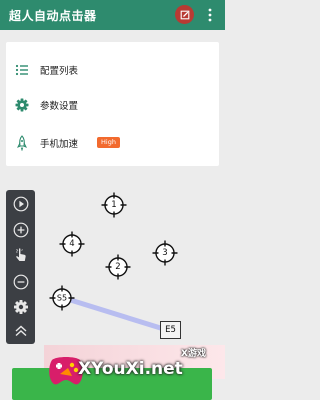  I want to click on target-label: E5, so click(170, 330).